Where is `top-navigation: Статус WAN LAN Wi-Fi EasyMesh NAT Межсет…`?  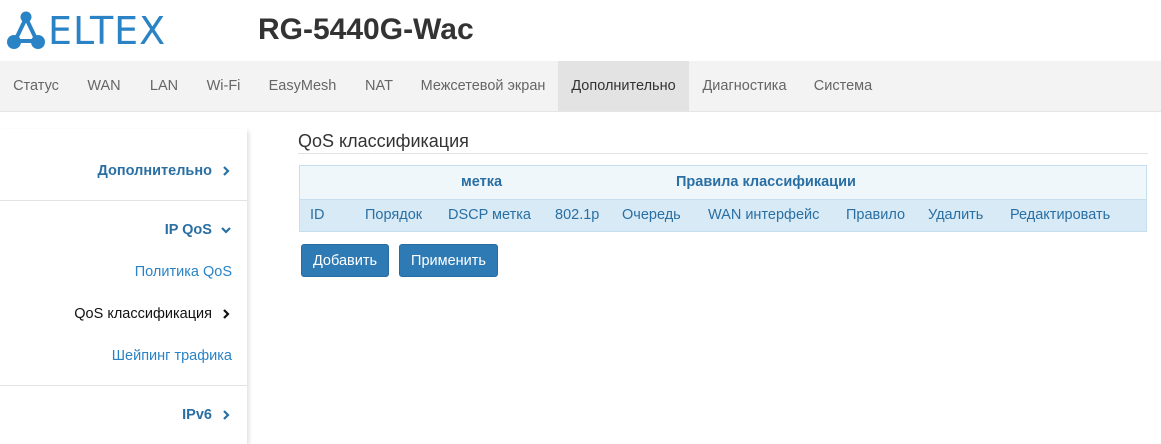 top-navigation: Статус WAN LAN Wi-Fi EasyMesh NAT Межсет… is located at coordinates (580, 86).